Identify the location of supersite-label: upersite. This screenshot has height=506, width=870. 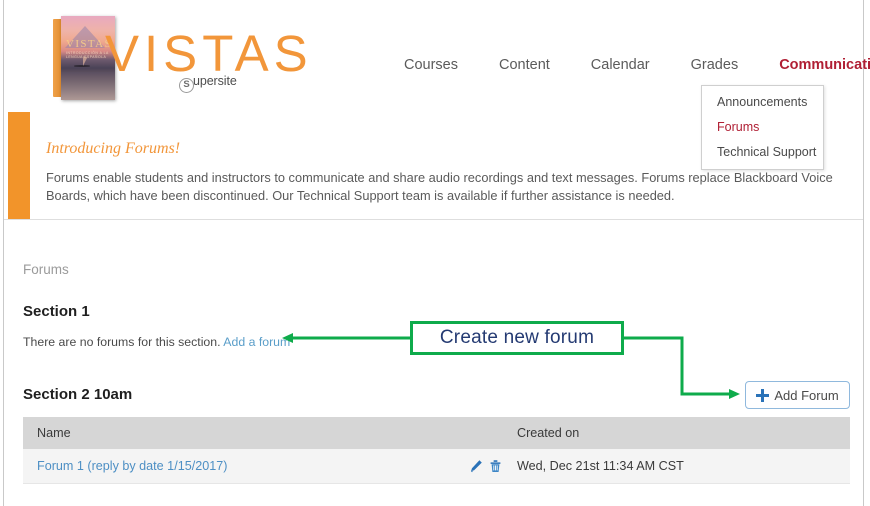
(215, 81).